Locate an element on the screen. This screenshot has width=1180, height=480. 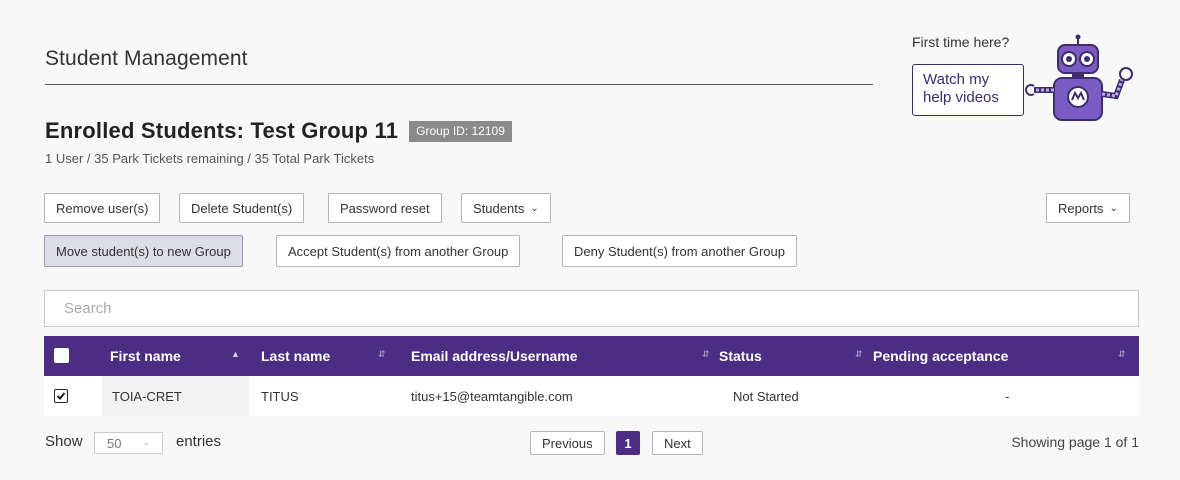
move-students-button: Move student(s) to new Group is located at coordinates (143, 251).